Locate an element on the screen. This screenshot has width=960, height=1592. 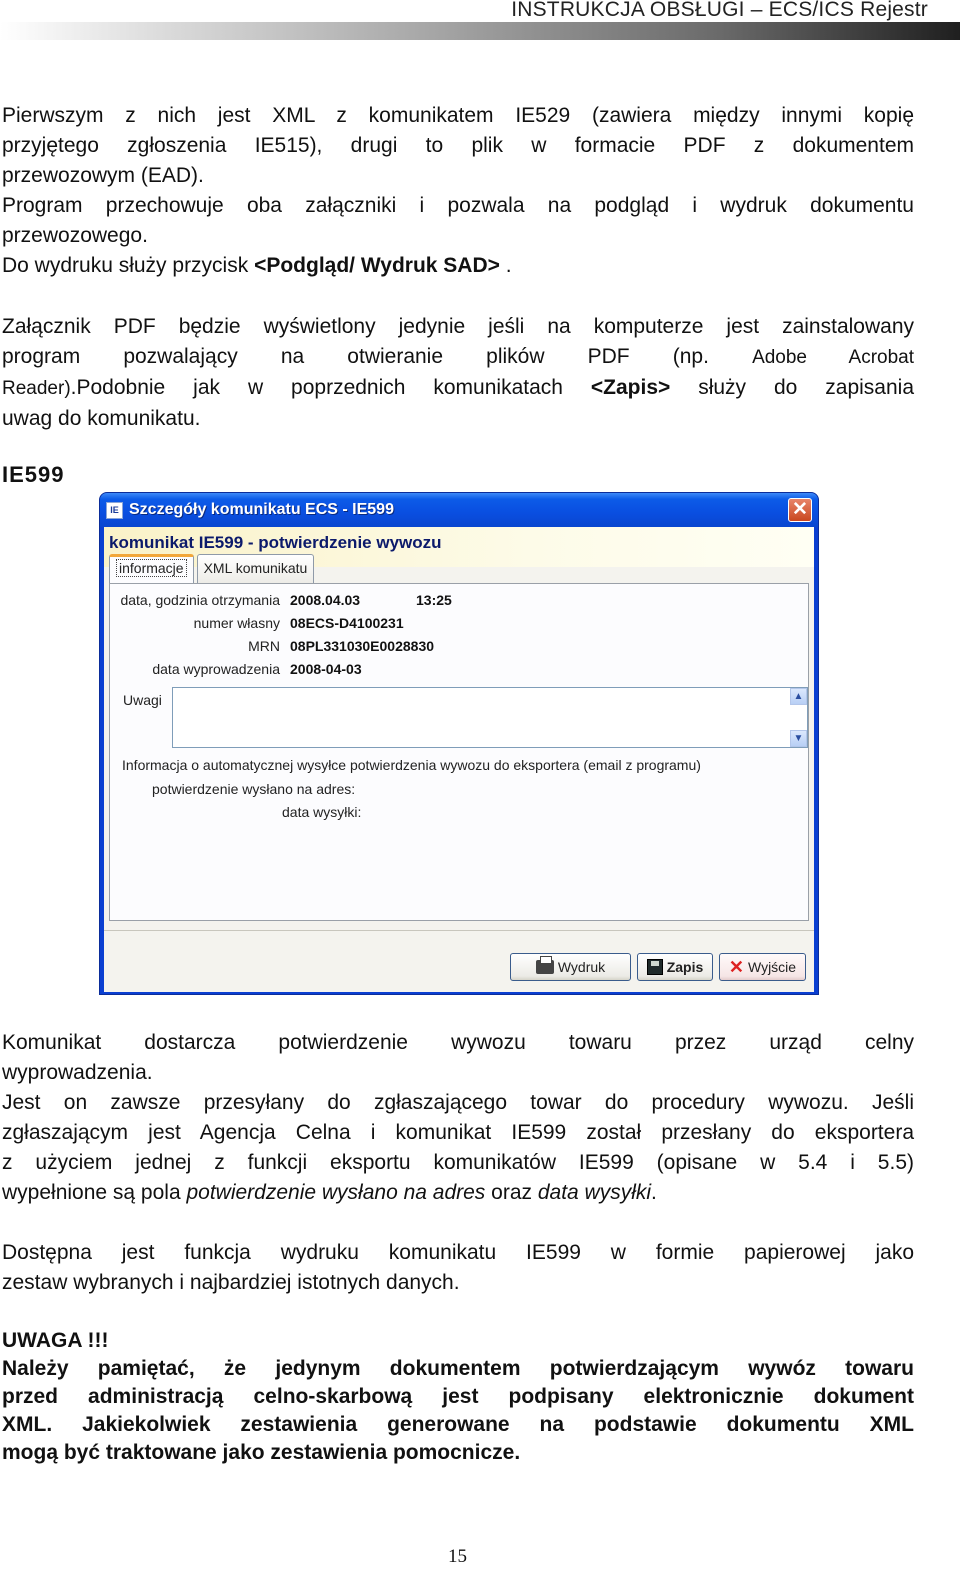
close-x-icon: ✕ is located at coordinates (736, 967).